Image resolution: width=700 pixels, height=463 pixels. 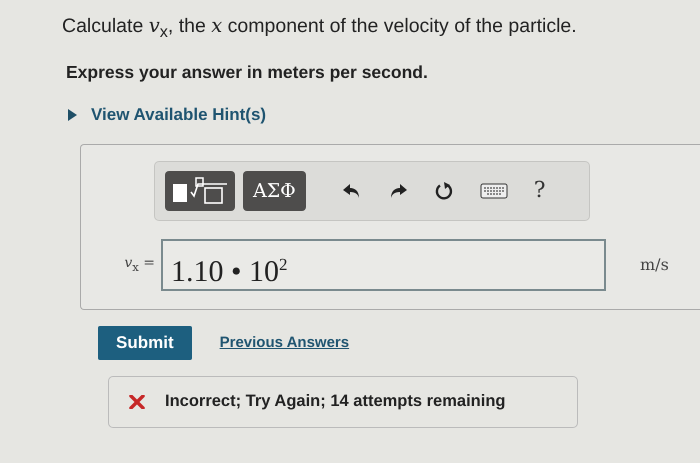 I want to click on instruction-text: Express your answer in meters per second., so click(x=247, y=72).